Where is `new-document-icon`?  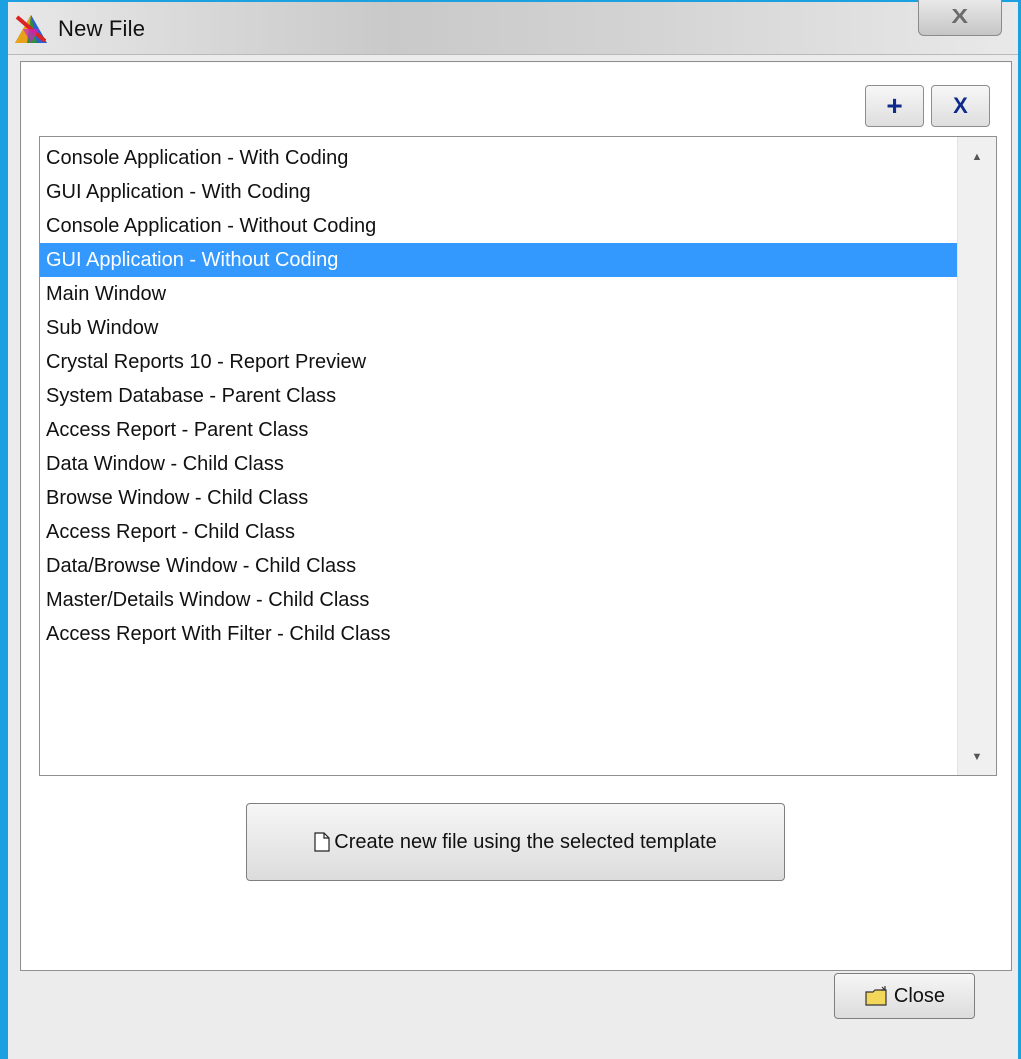 new-document-icon is located at coordinates (322, 842).